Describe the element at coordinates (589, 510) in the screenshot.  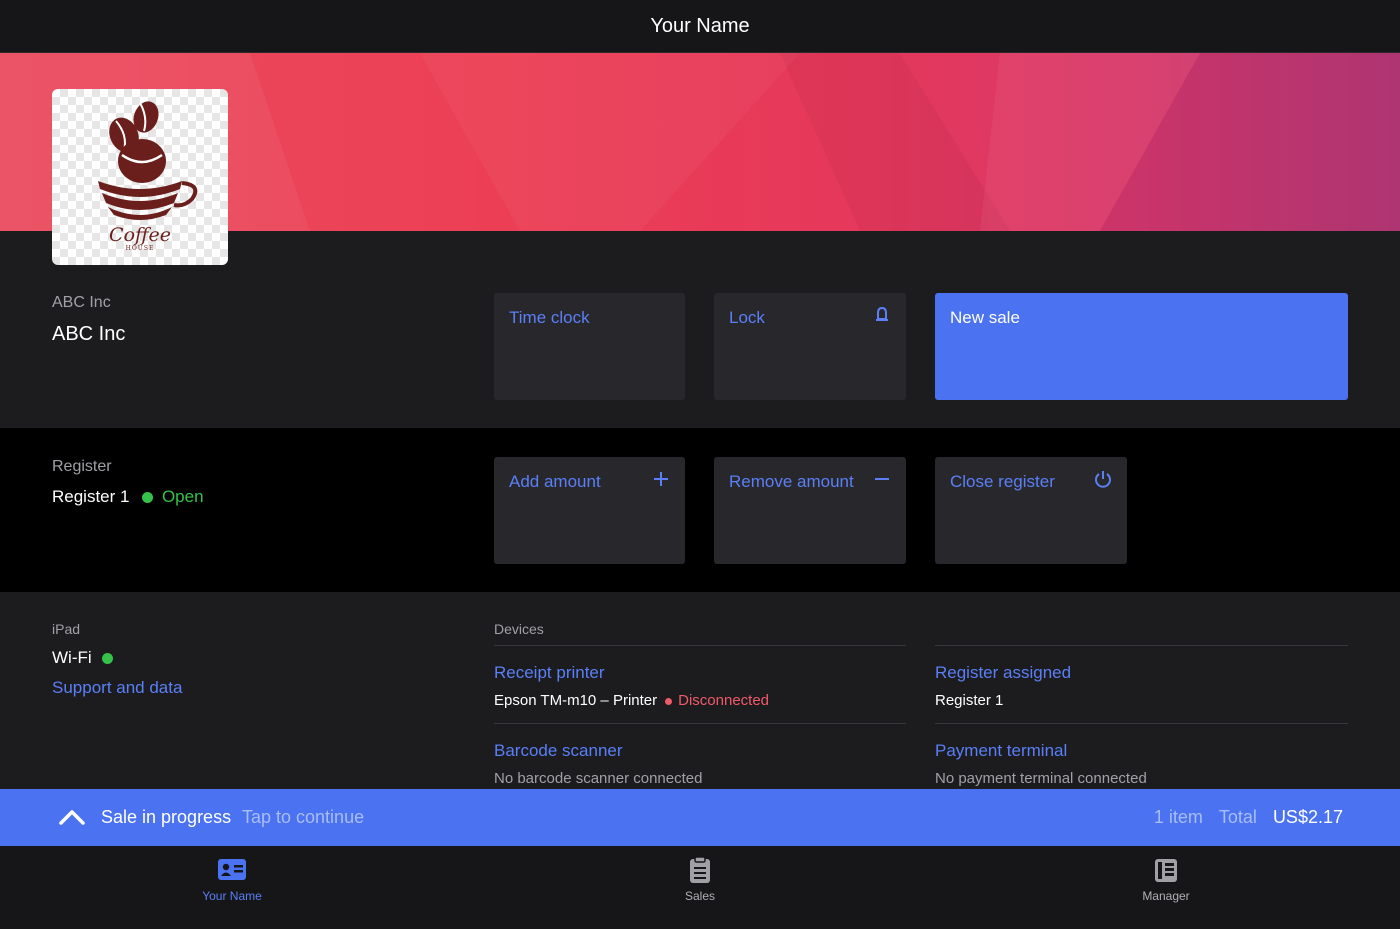
I see `add-amount-button: Add amount` at that location.